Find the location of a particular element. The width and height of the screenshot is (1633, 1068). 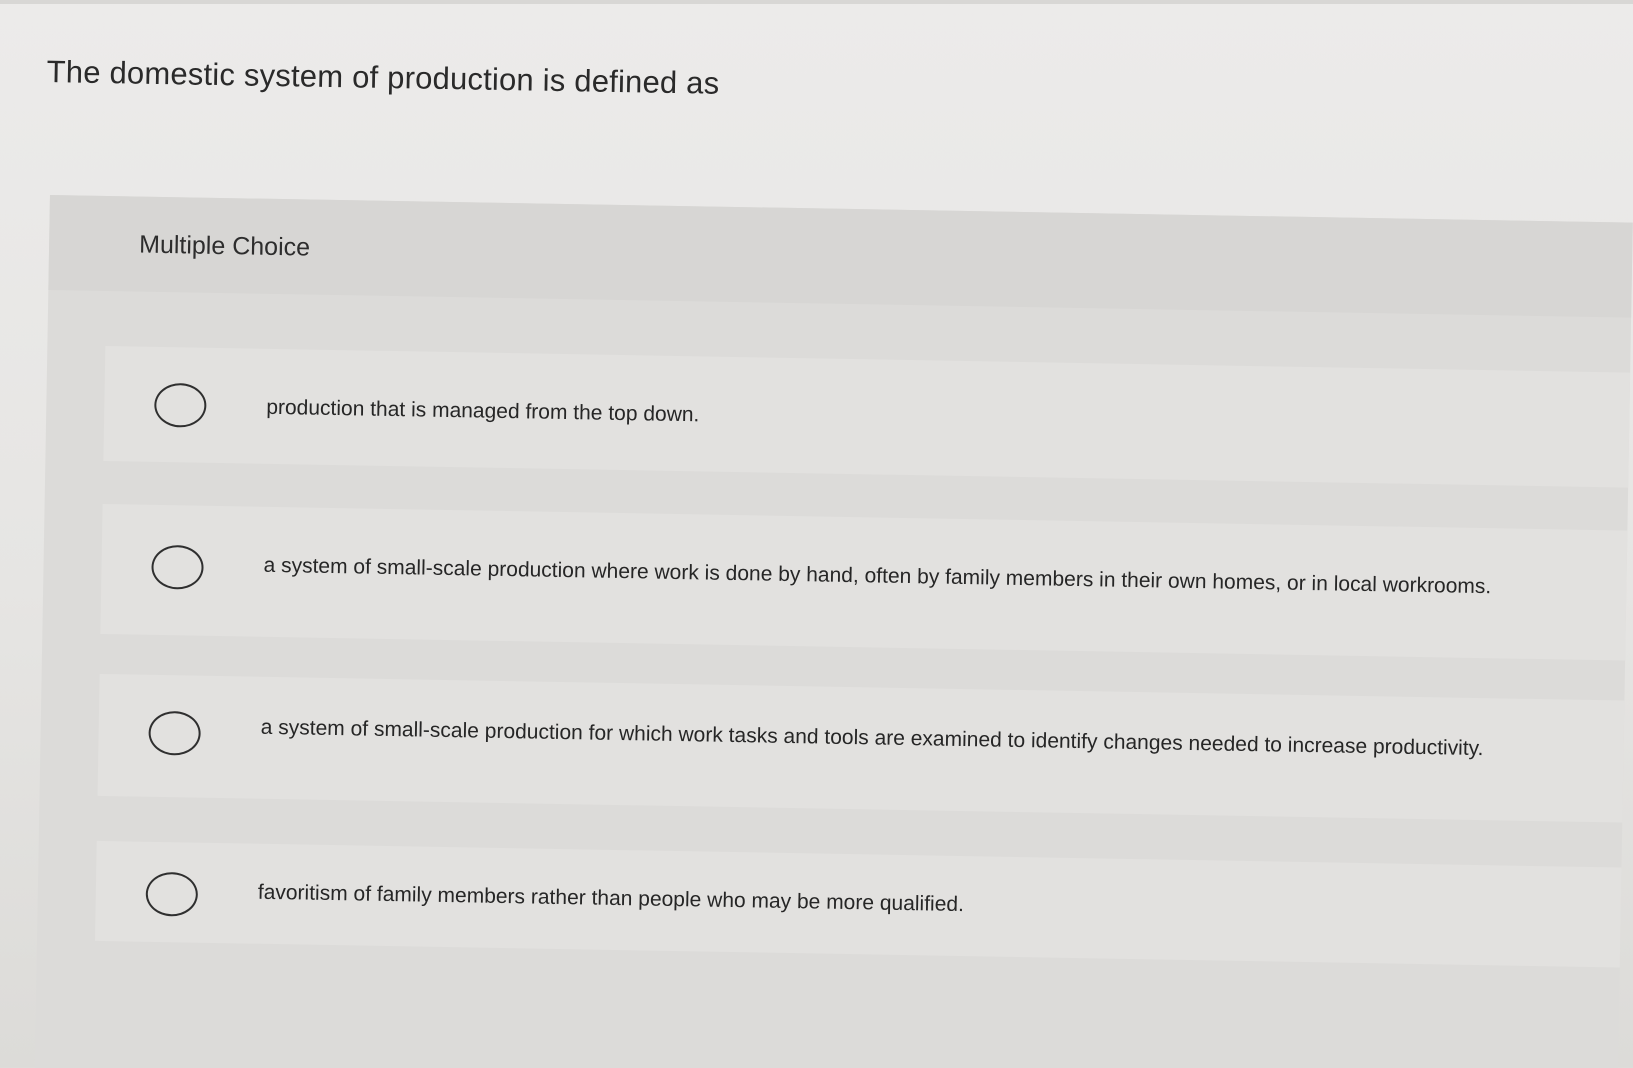

multiple-choice-header: Multiple Choice is located at coordinates (840, 256).